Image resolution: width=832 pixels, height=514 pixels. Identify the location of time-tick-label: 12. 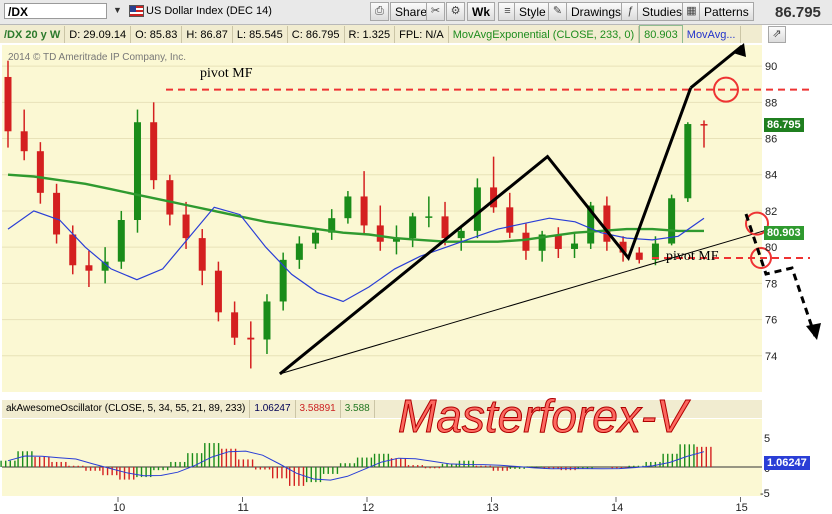
(368, 508).